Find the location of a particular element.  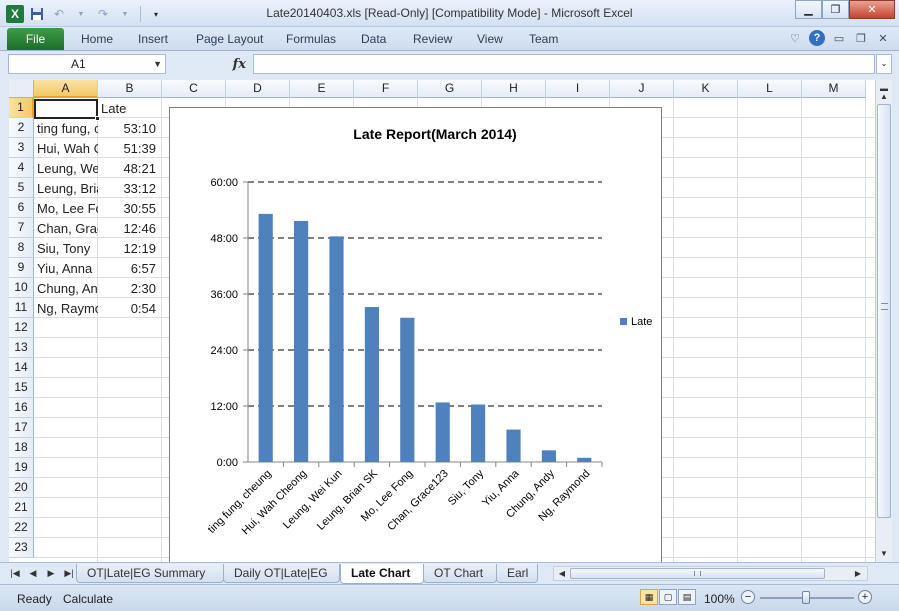

zoom-slider-thumb is located at coordinates (806, 597).